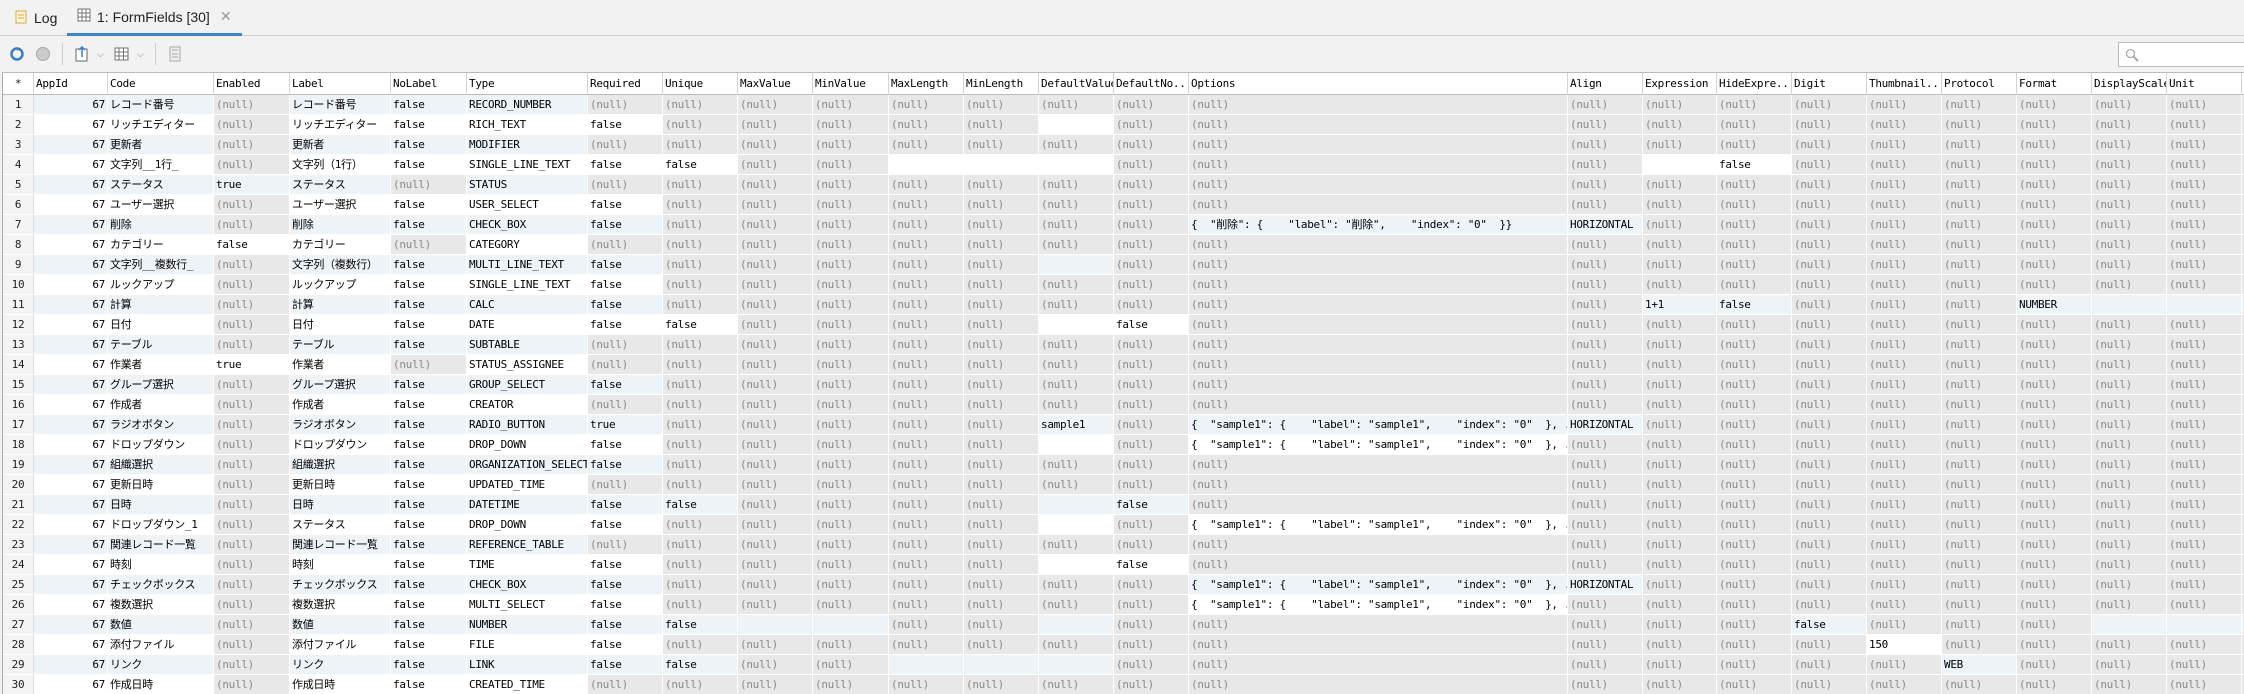 The image size is (2244, 694). Describe the element at coordinates (340, 625) in the screenshot. I see `cell-label: 数値` at that location.